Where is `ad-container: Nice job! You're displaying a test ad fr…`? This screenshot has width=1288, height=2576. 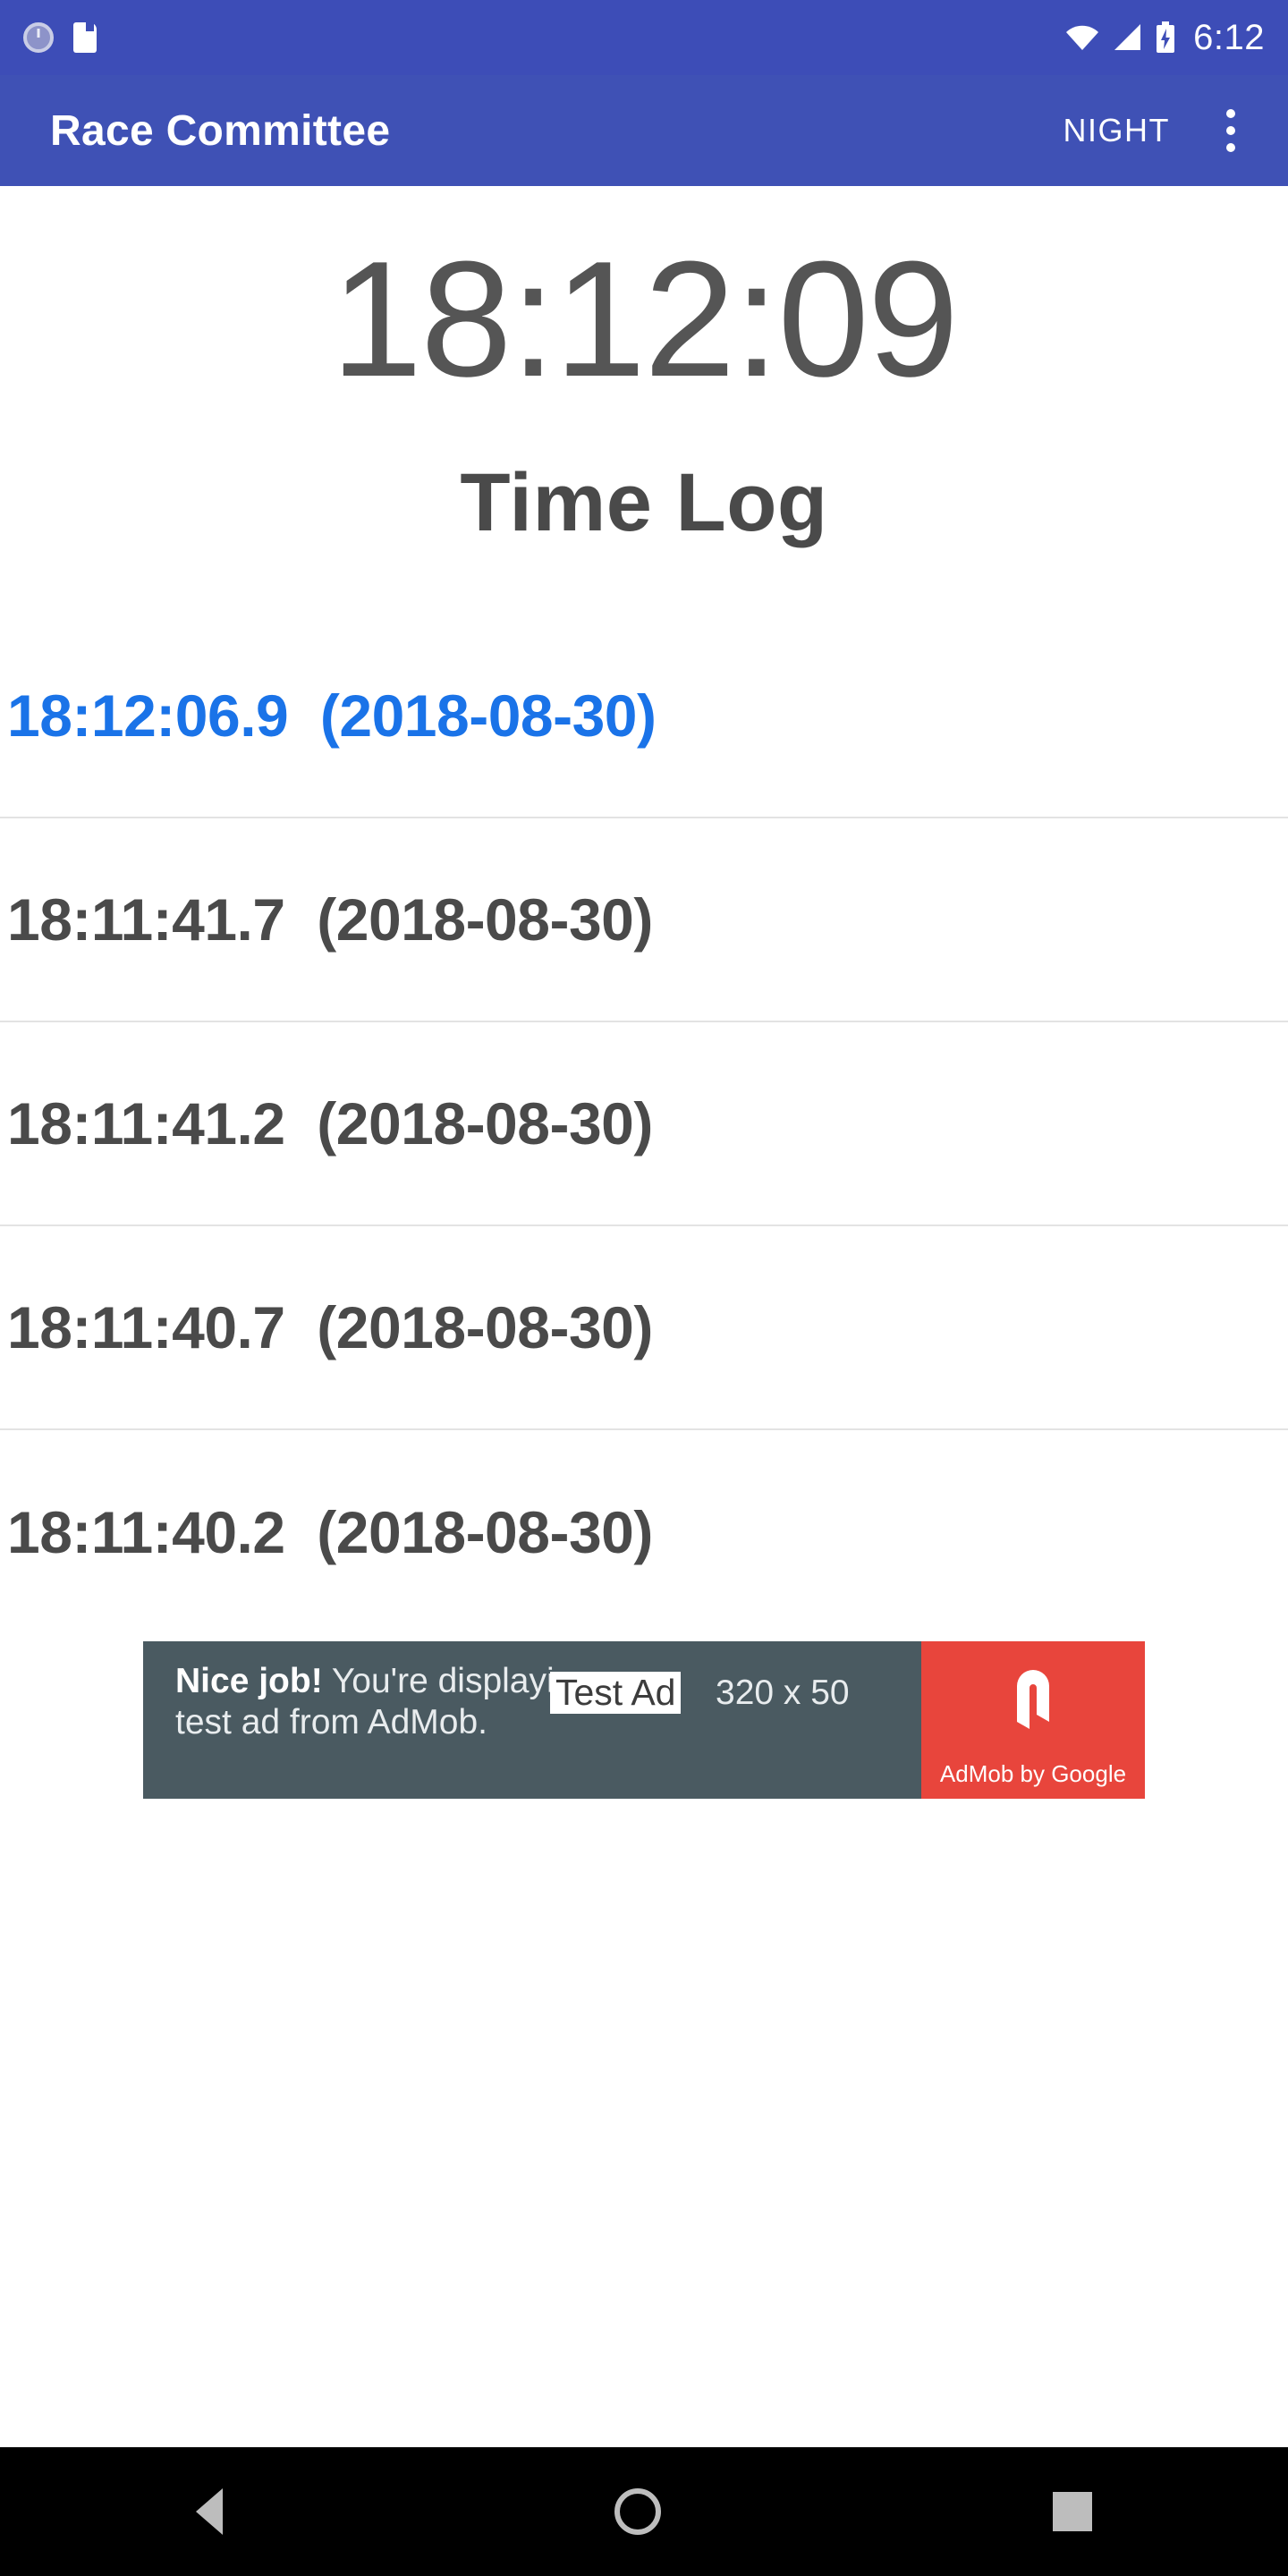 ad-container: Nice job! You're displaying a test ad fr… is located at coordinates (644, 1720).